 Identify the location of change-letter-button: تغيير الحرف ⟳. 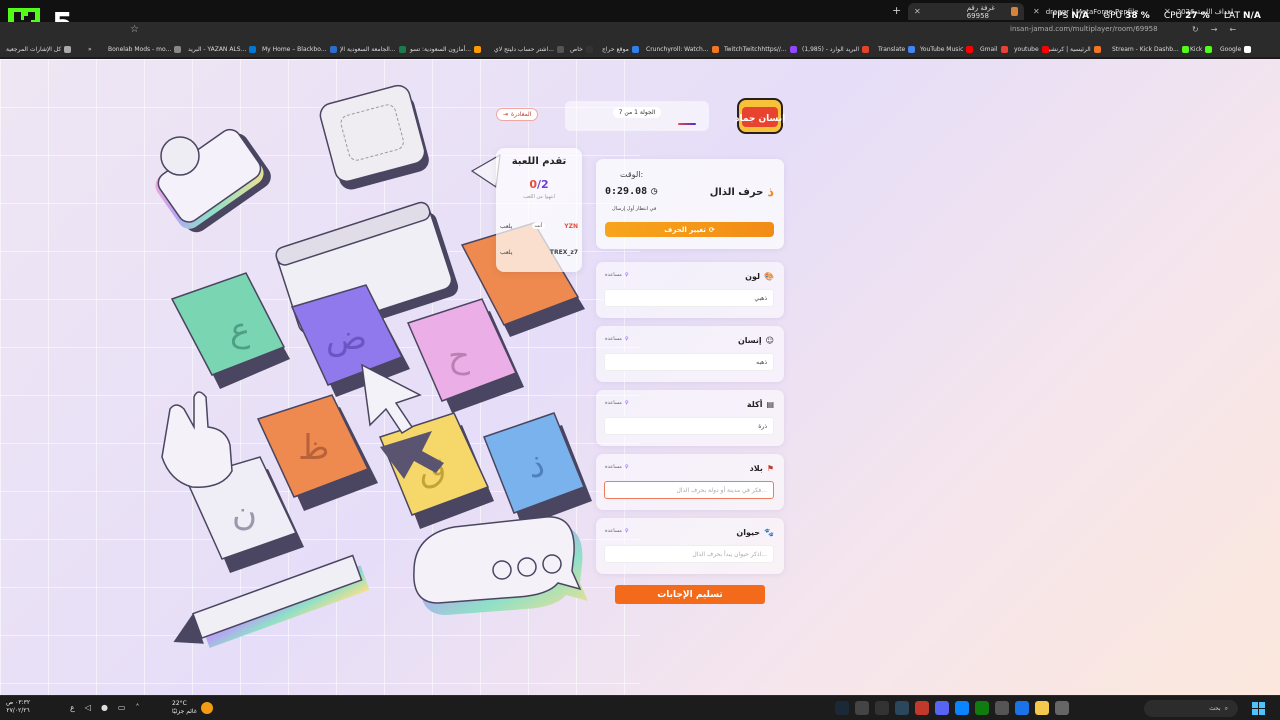
(689, 229).